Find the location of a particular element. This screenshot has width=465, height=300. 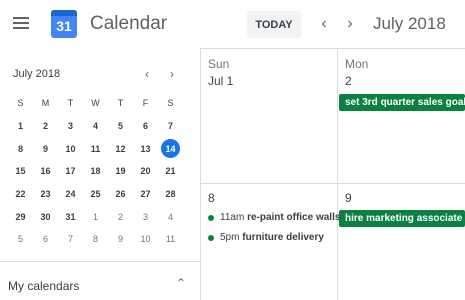

mini-week-row: 5 6 7 8 9 10 11 is located at coordinates (96, 239).